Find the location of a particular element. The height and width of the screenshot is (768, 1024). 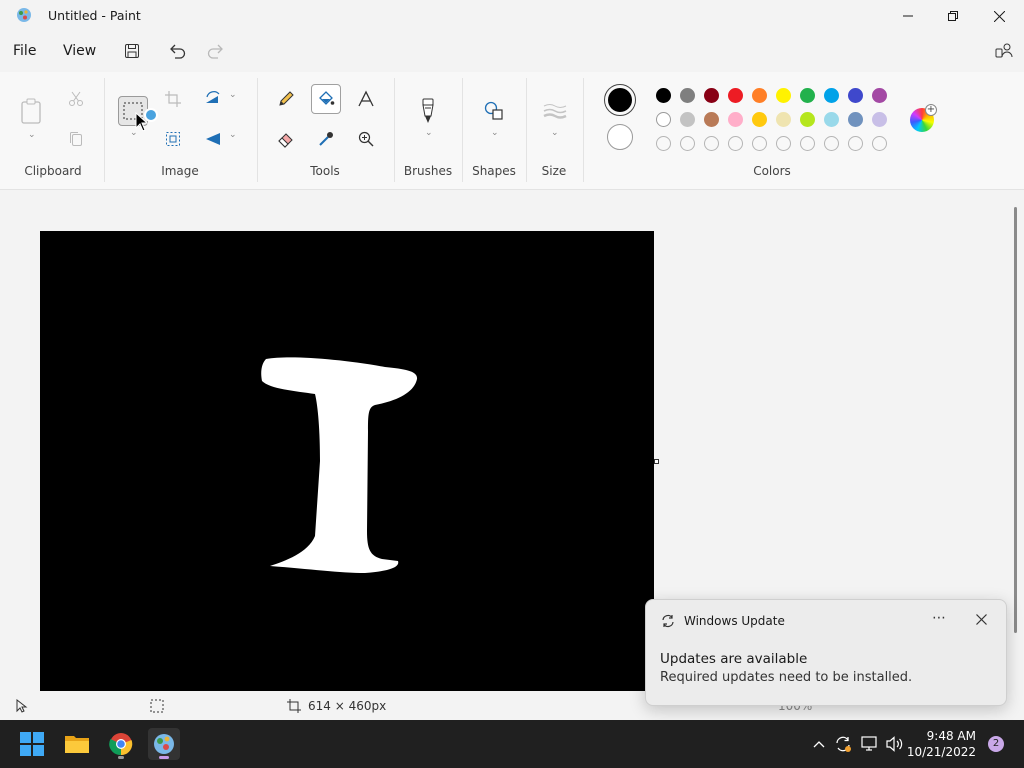

vertical-scrollbar is located at coordinates (1015, 420).